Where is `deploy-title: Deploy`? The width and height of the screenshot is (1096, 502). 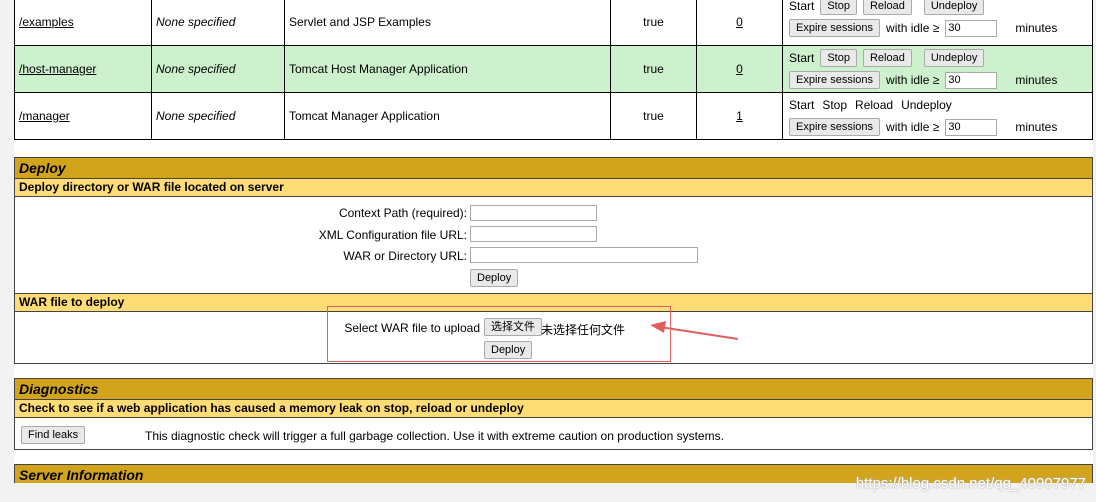
deploy-title: Deploy is located at coordinates (553, 168).